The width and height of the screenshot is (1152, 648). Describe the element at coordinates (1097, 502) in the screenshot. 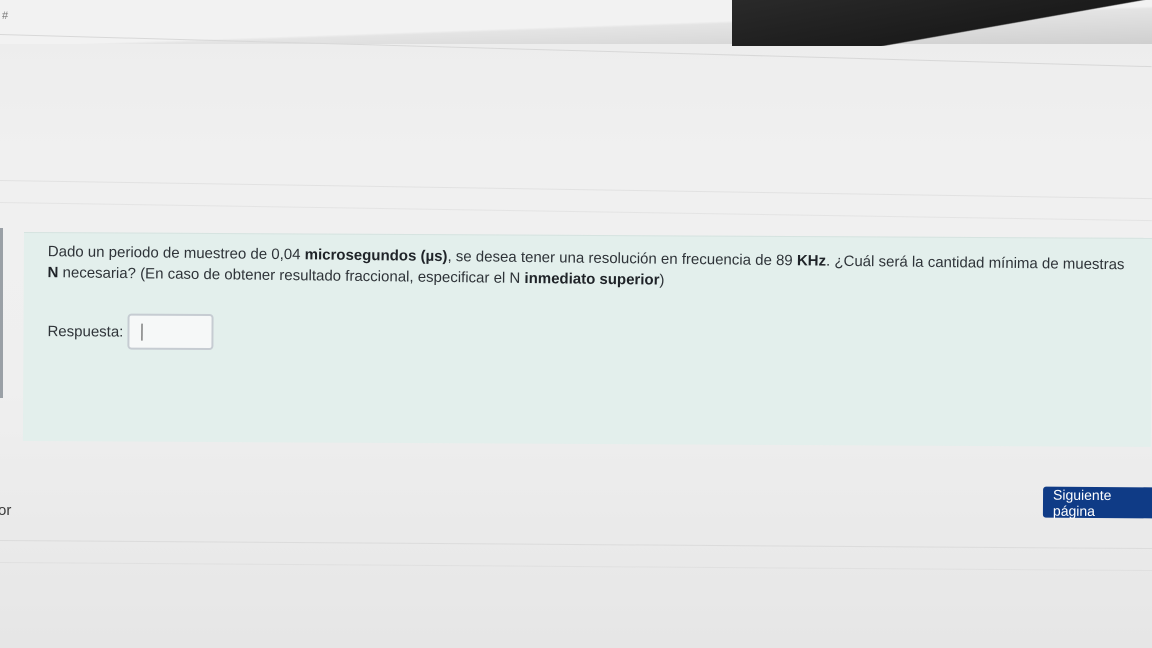

I see `next-page-button: Siguiente página` at that location.